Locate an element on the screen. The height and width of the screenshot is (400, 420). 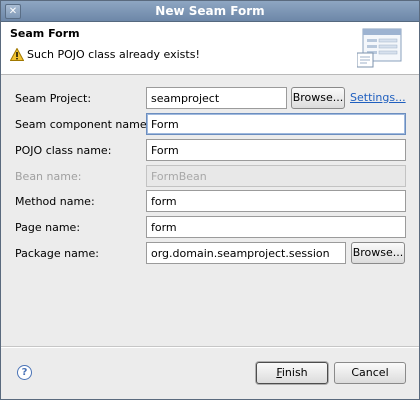
cancel-button: Cancel is located at coordinates (370, 373).